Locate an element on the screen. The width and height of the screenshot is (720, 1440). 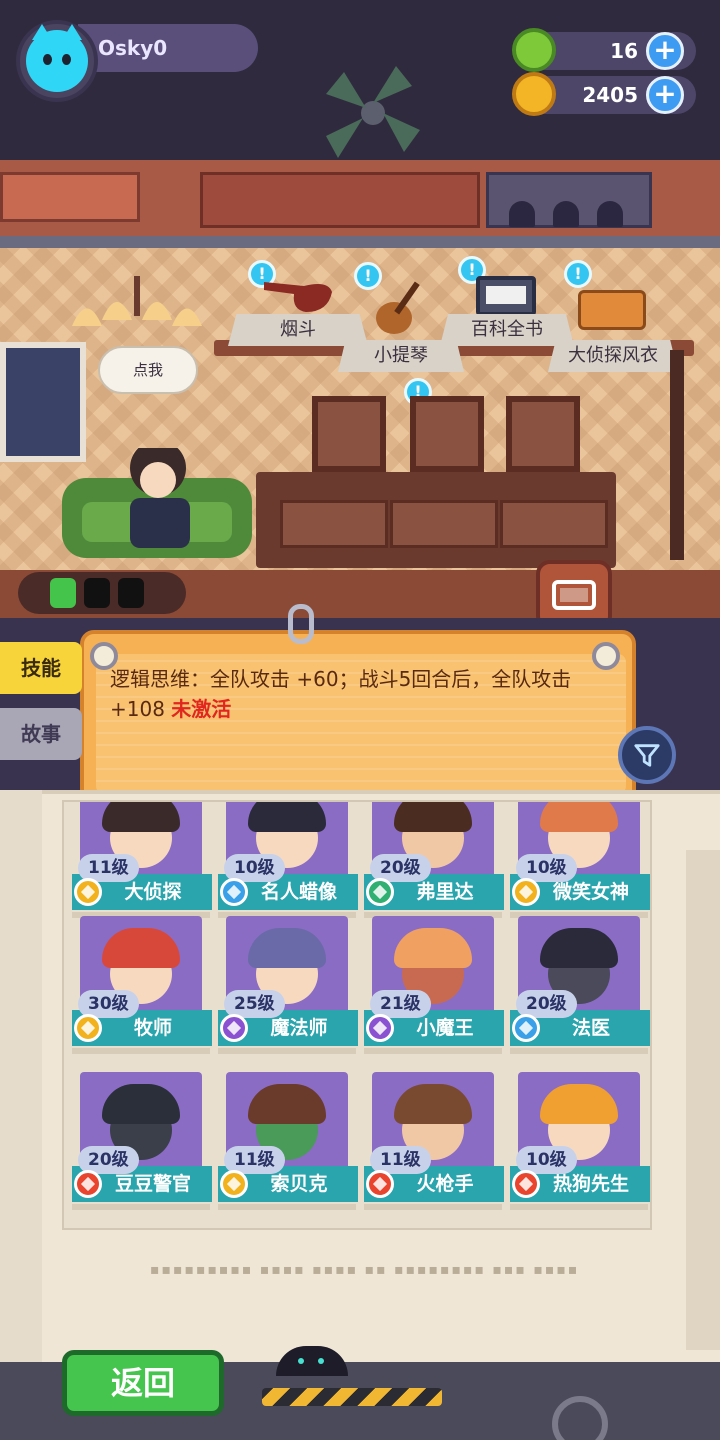
filter-icon is located at coordinates (647, 755).